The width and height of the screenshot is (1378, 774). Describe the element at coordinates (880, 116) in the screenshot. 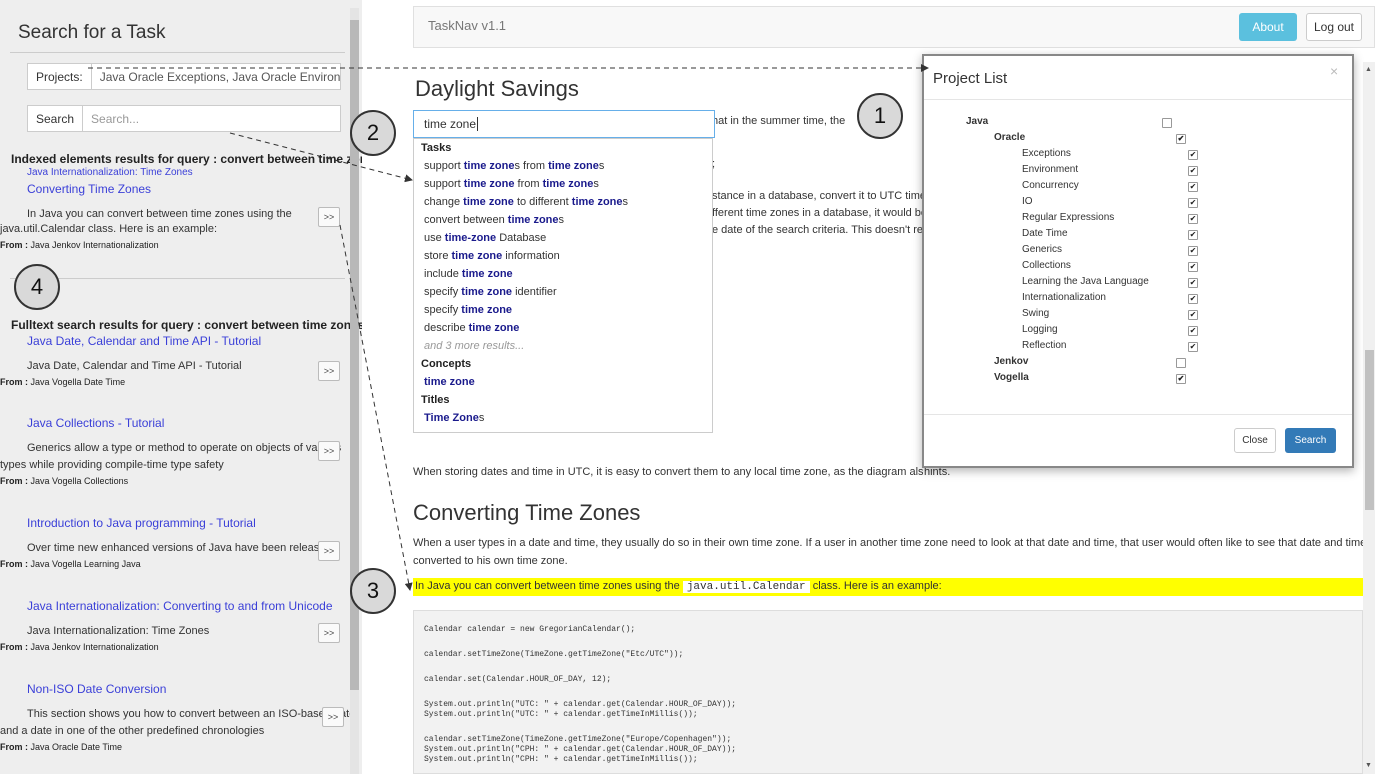

I see `callout-1: 1` at that location.